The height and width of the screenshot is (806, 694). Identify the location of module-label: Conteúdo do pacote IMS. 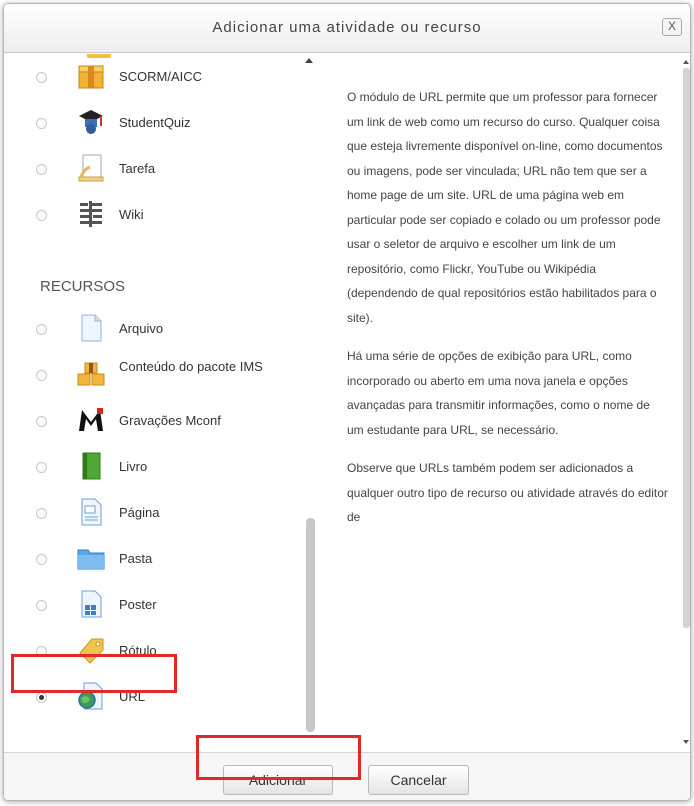
(191, 366).